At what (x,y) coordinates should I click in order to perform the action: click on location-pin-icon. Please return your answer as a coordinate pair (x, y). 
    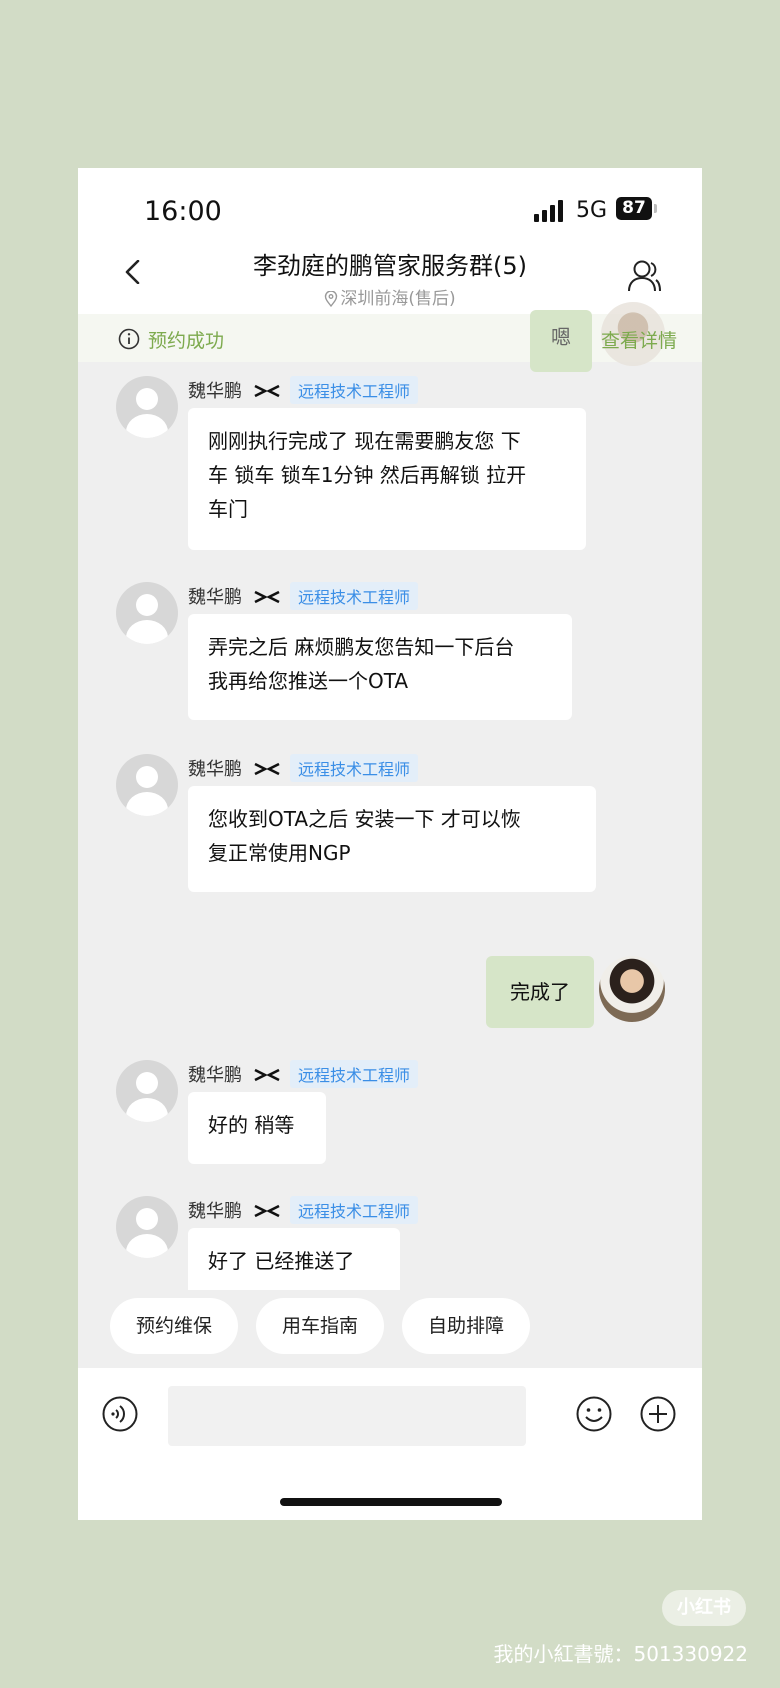
    Looking at the image, I should click on (331, 299).